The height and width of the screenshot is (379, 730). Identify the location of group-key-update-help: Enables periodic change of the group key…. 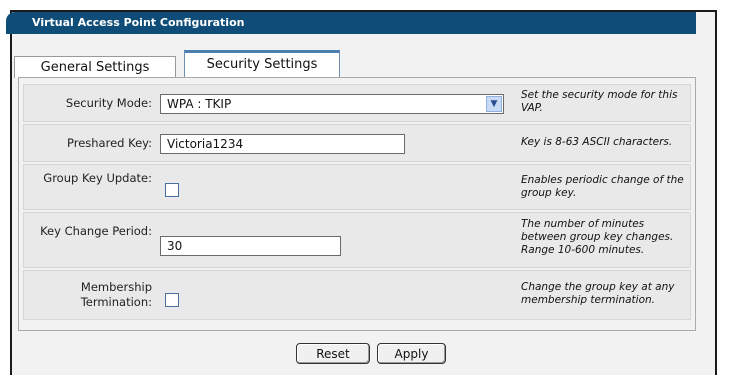
(602, 186).